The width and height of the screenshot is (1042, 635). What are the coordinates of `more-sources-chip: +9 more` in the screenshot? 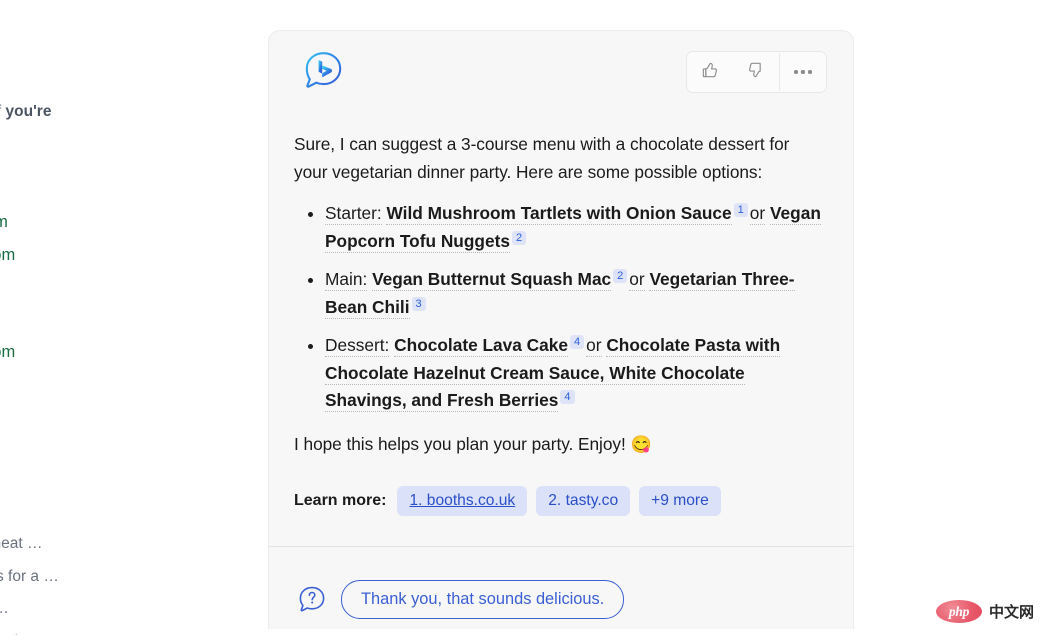 It's located at (680, 501).